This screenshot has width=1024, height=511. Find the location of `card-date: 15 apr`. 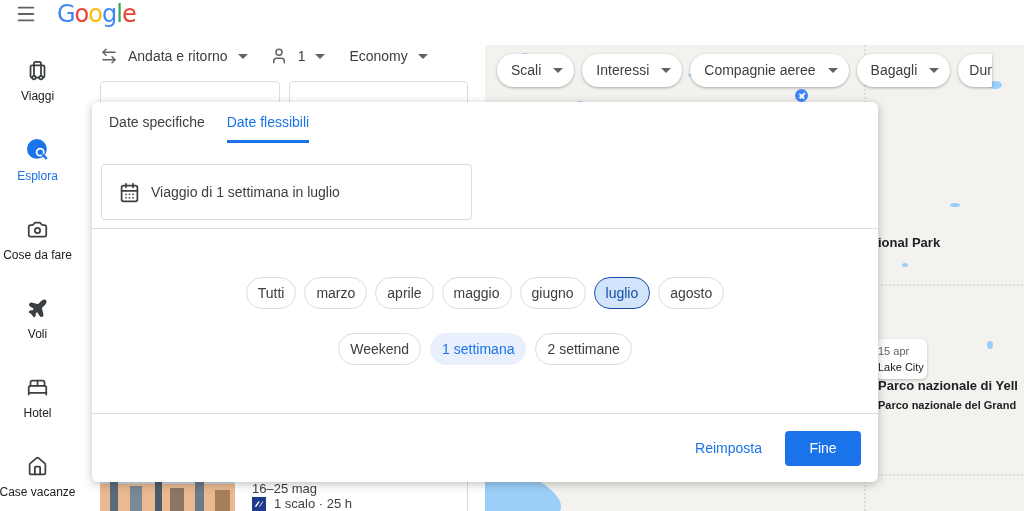

card-date: 15 apr is located at coordinates (894, 351).